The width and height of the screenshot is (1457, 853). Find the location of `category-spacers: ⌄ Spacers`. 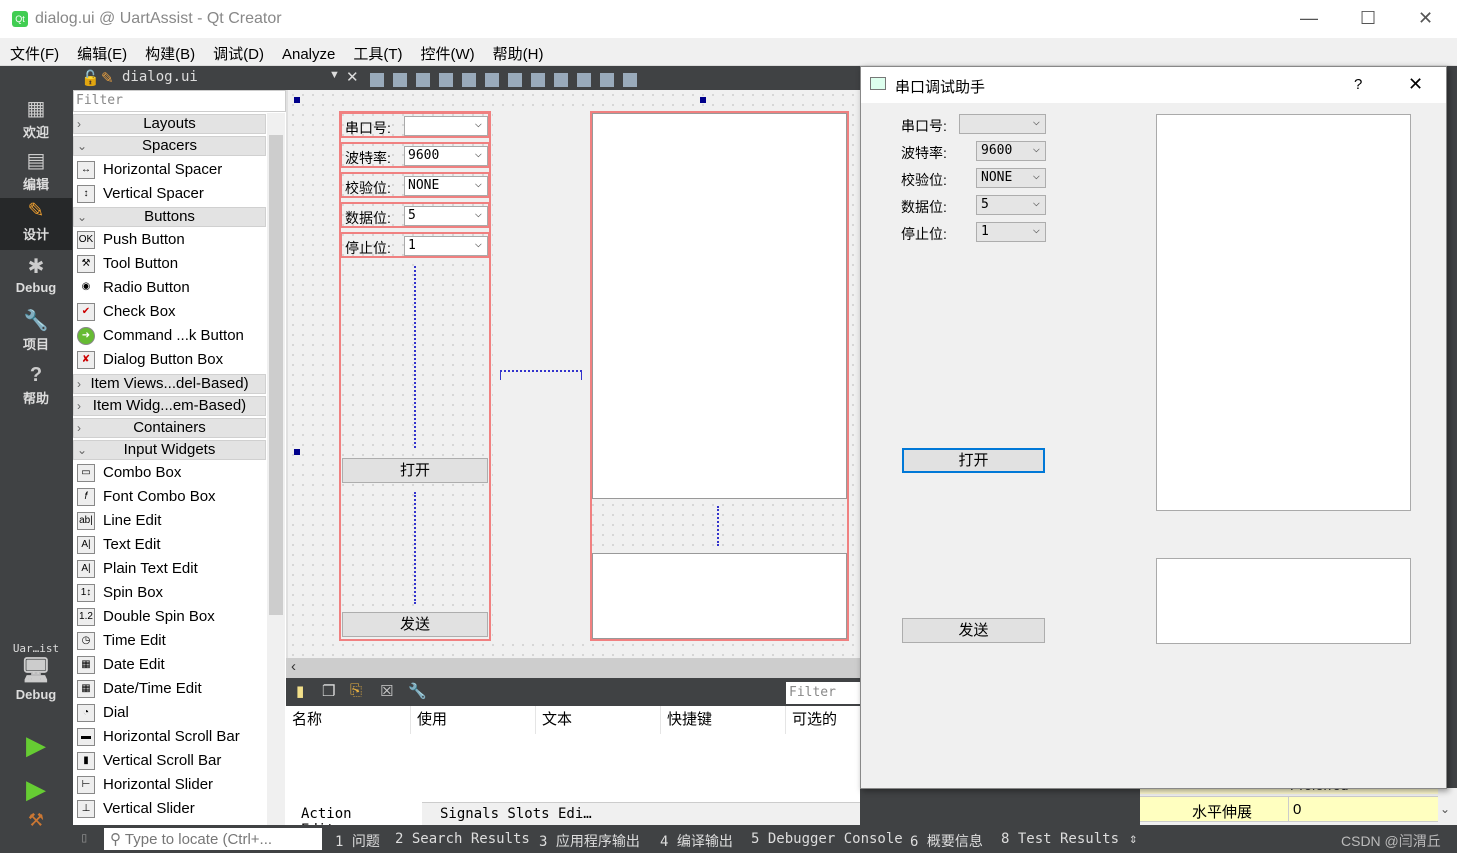

category-spacers: ⌄ Spacers is located at coordinates (169, 146).